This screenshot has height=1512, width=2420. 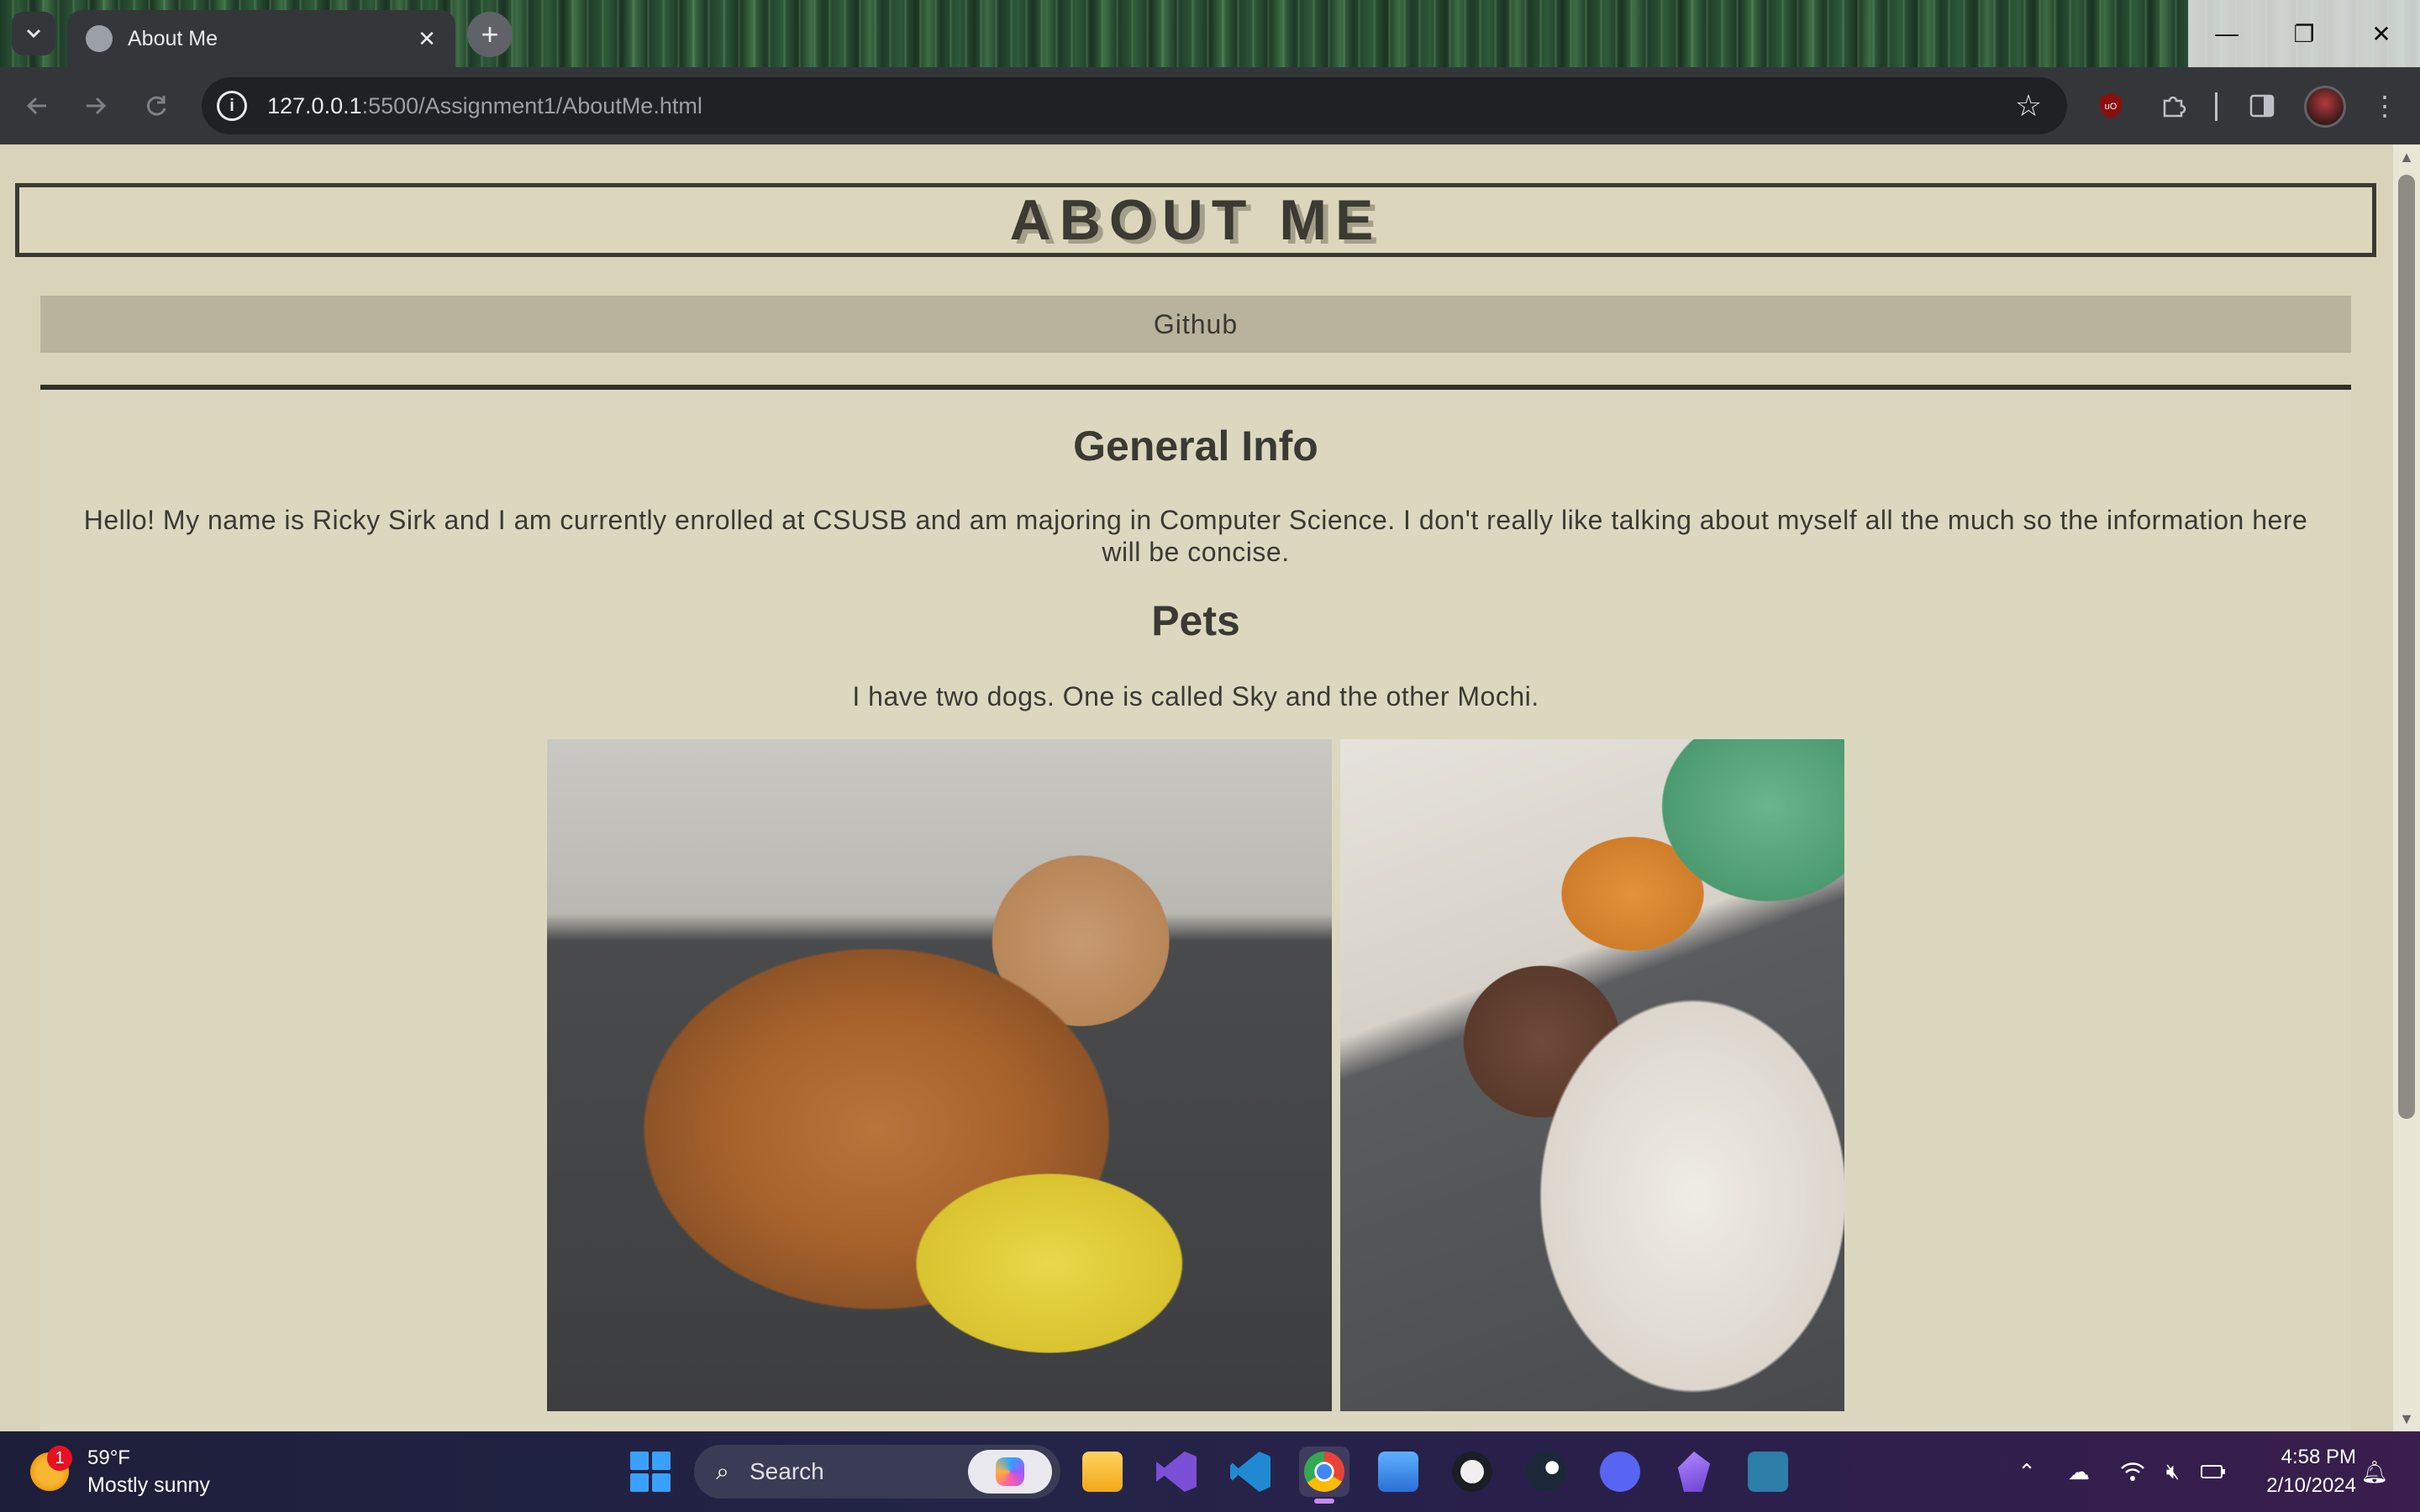 I want to click on site-info-icon: i, so click(x=232, y=106).